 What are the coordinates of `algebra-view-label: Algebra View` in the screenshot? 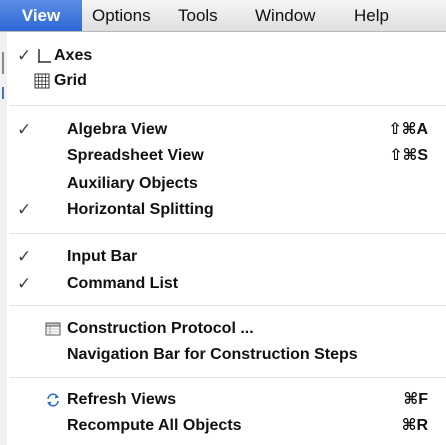 It's located at (117, 129).